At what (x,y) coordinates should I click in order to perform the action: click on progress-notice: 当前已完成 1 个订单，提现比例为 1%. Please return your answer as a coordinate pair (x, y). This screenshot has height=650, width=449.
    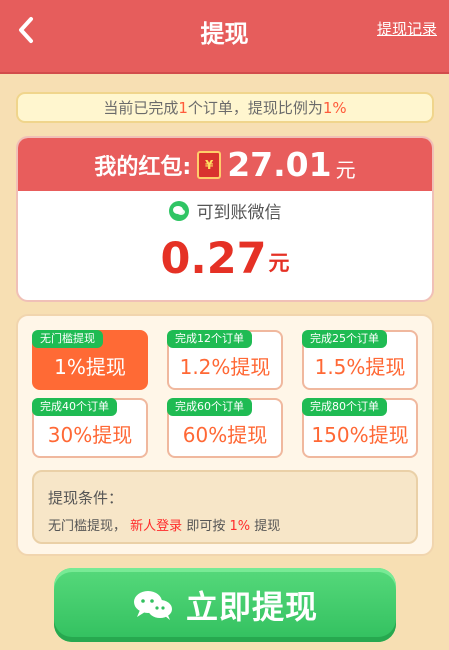
    Looking at the image, I should click on (225, 107).